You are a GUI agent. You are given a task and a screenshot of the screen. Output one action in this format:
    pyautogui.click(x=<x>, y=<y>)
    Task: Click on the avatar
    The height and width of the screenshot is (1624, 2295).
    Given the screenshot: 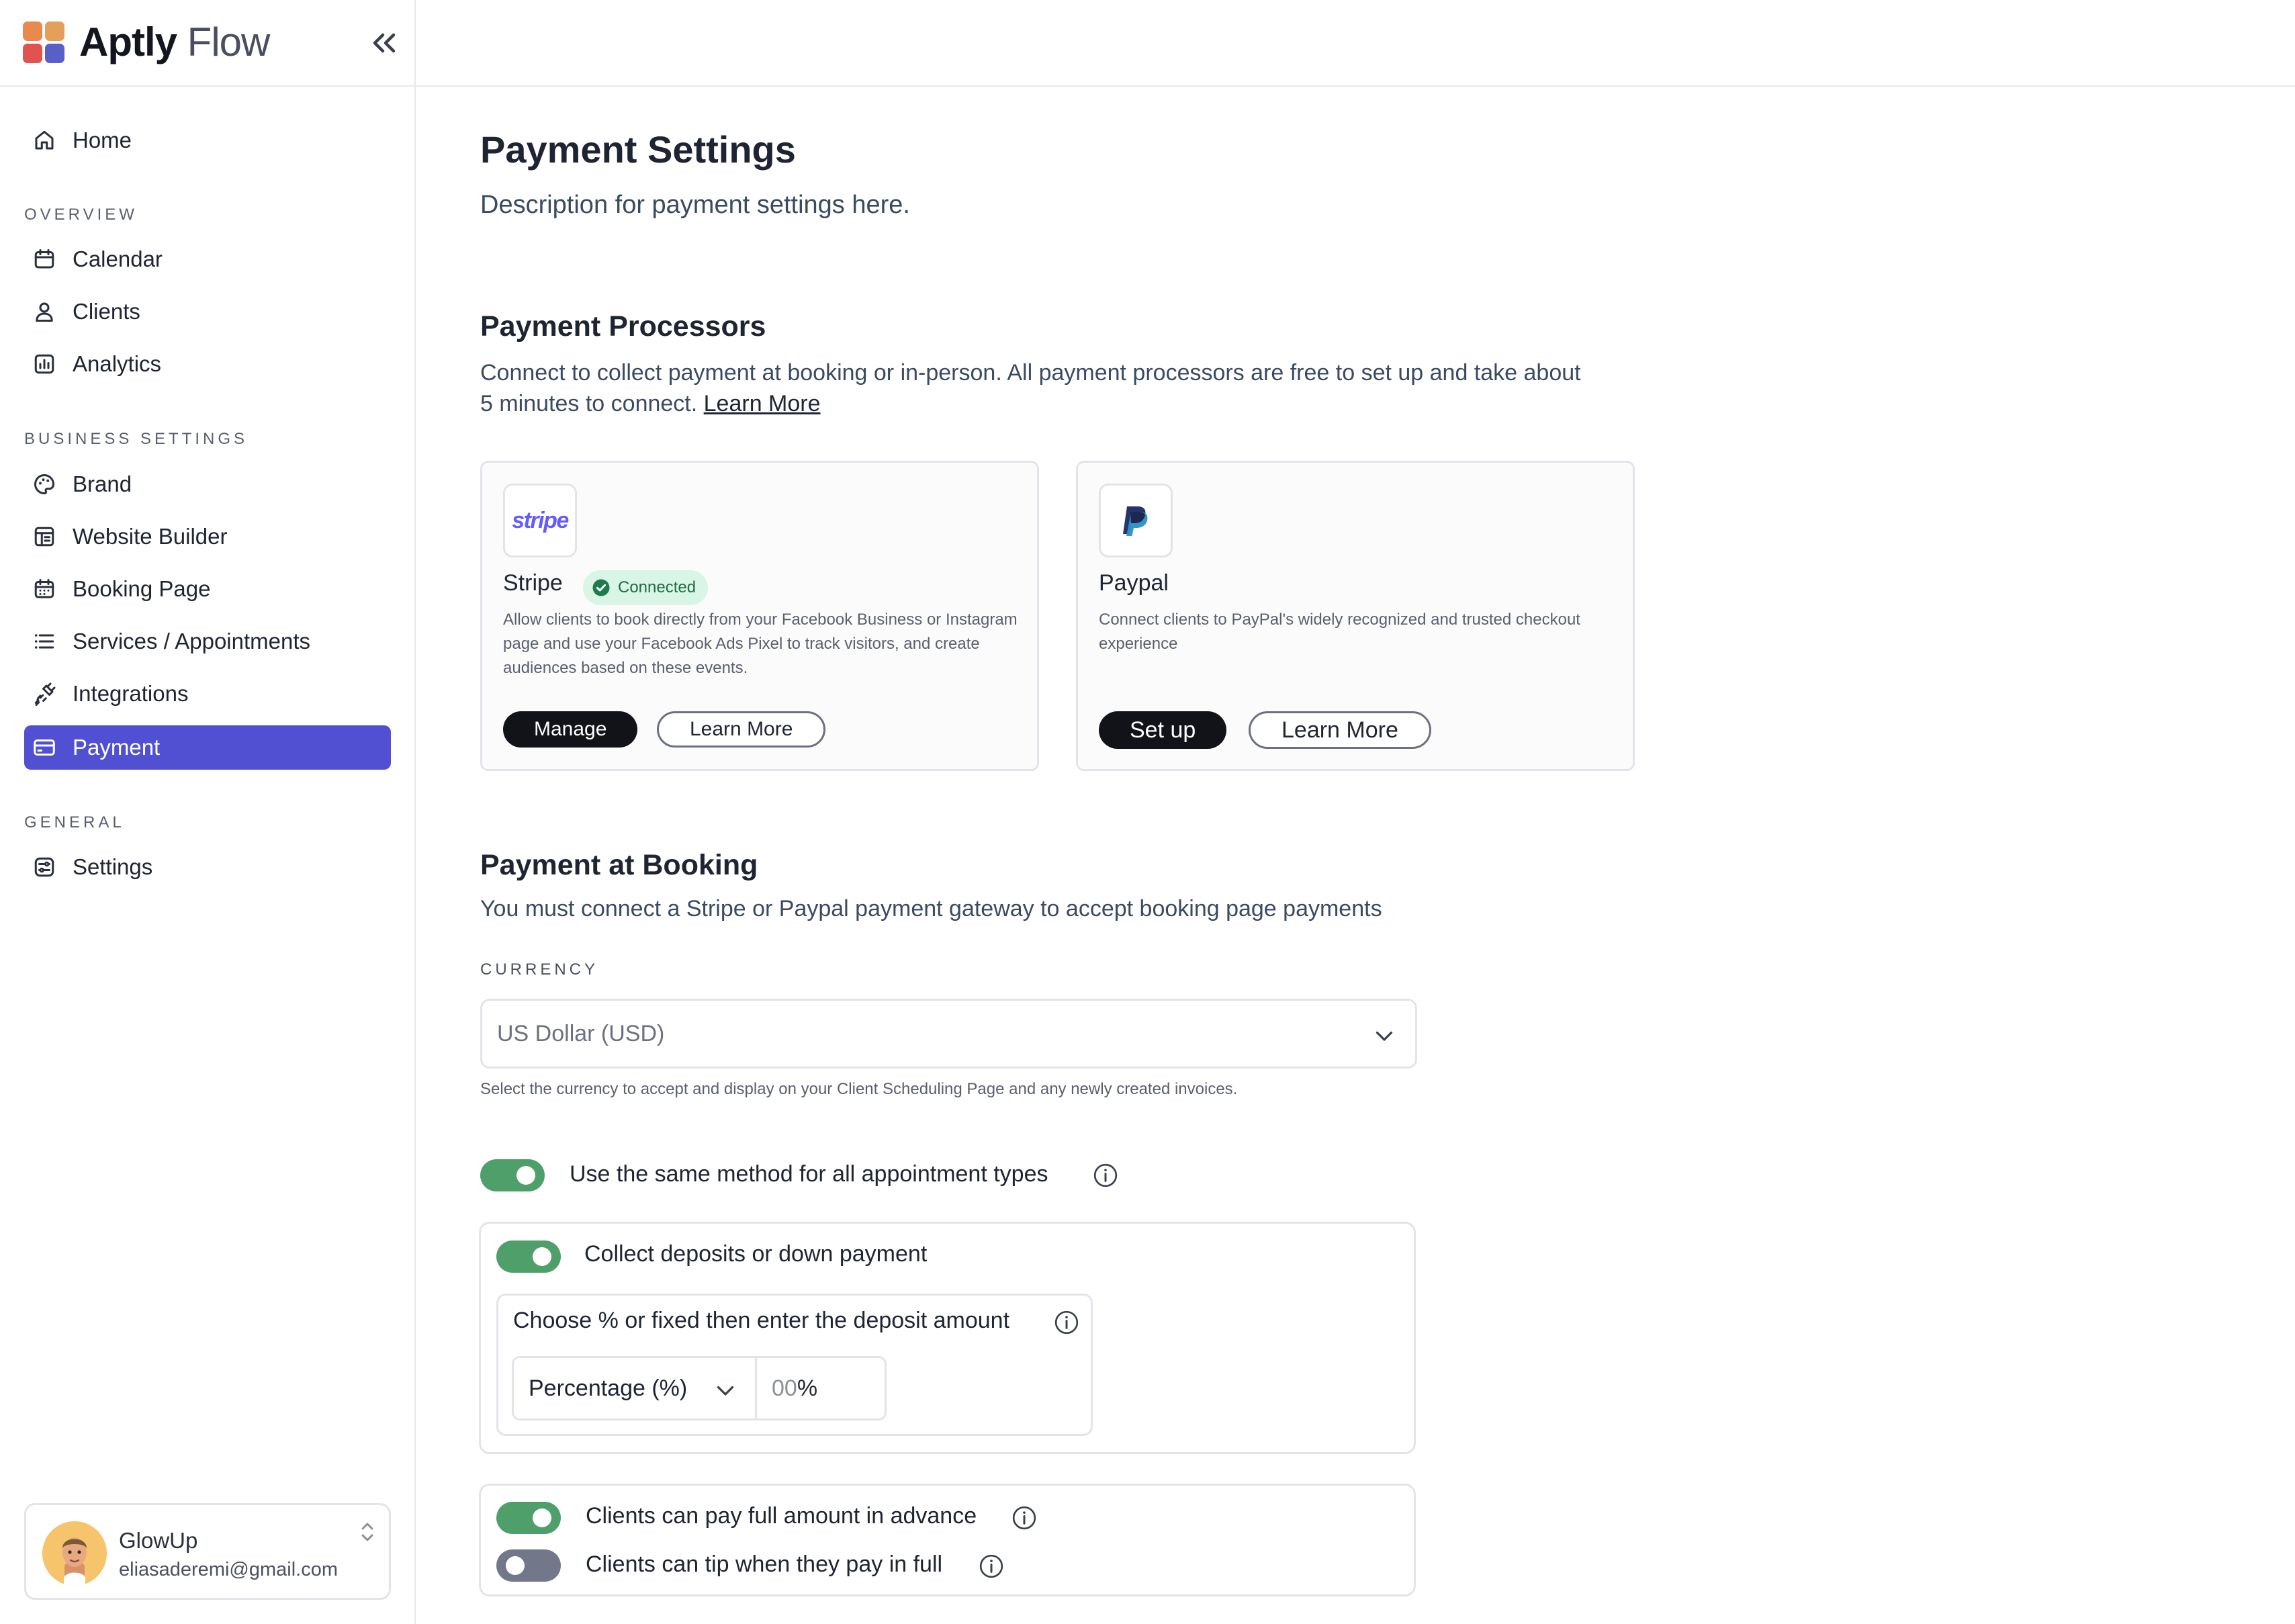 What is the action you would take?
    pyautogui.click(x=75, y=1553)
    